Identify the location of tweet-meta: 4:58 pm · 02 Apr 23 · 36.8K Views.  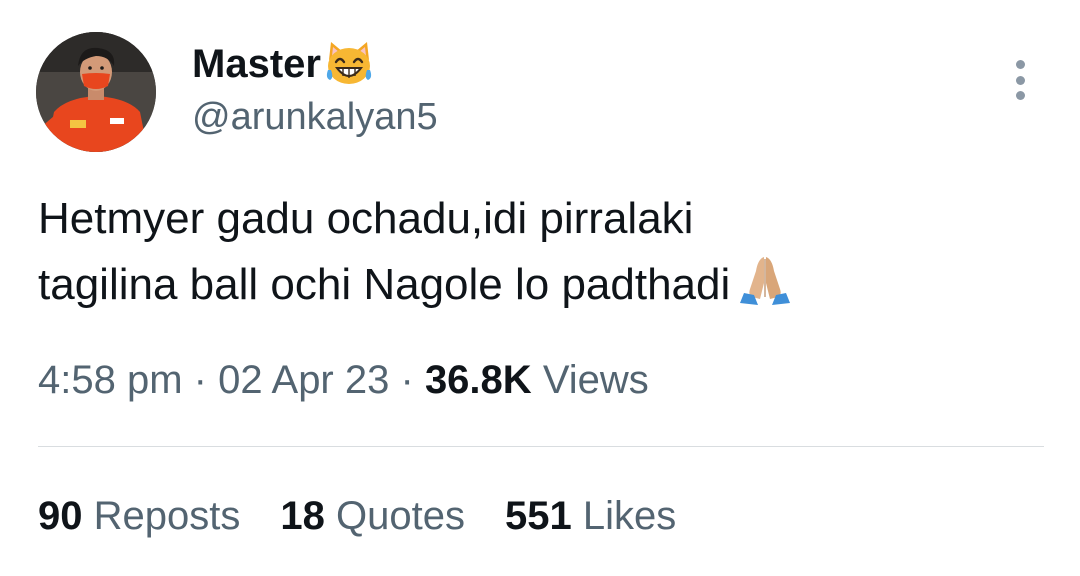
(343, 380).